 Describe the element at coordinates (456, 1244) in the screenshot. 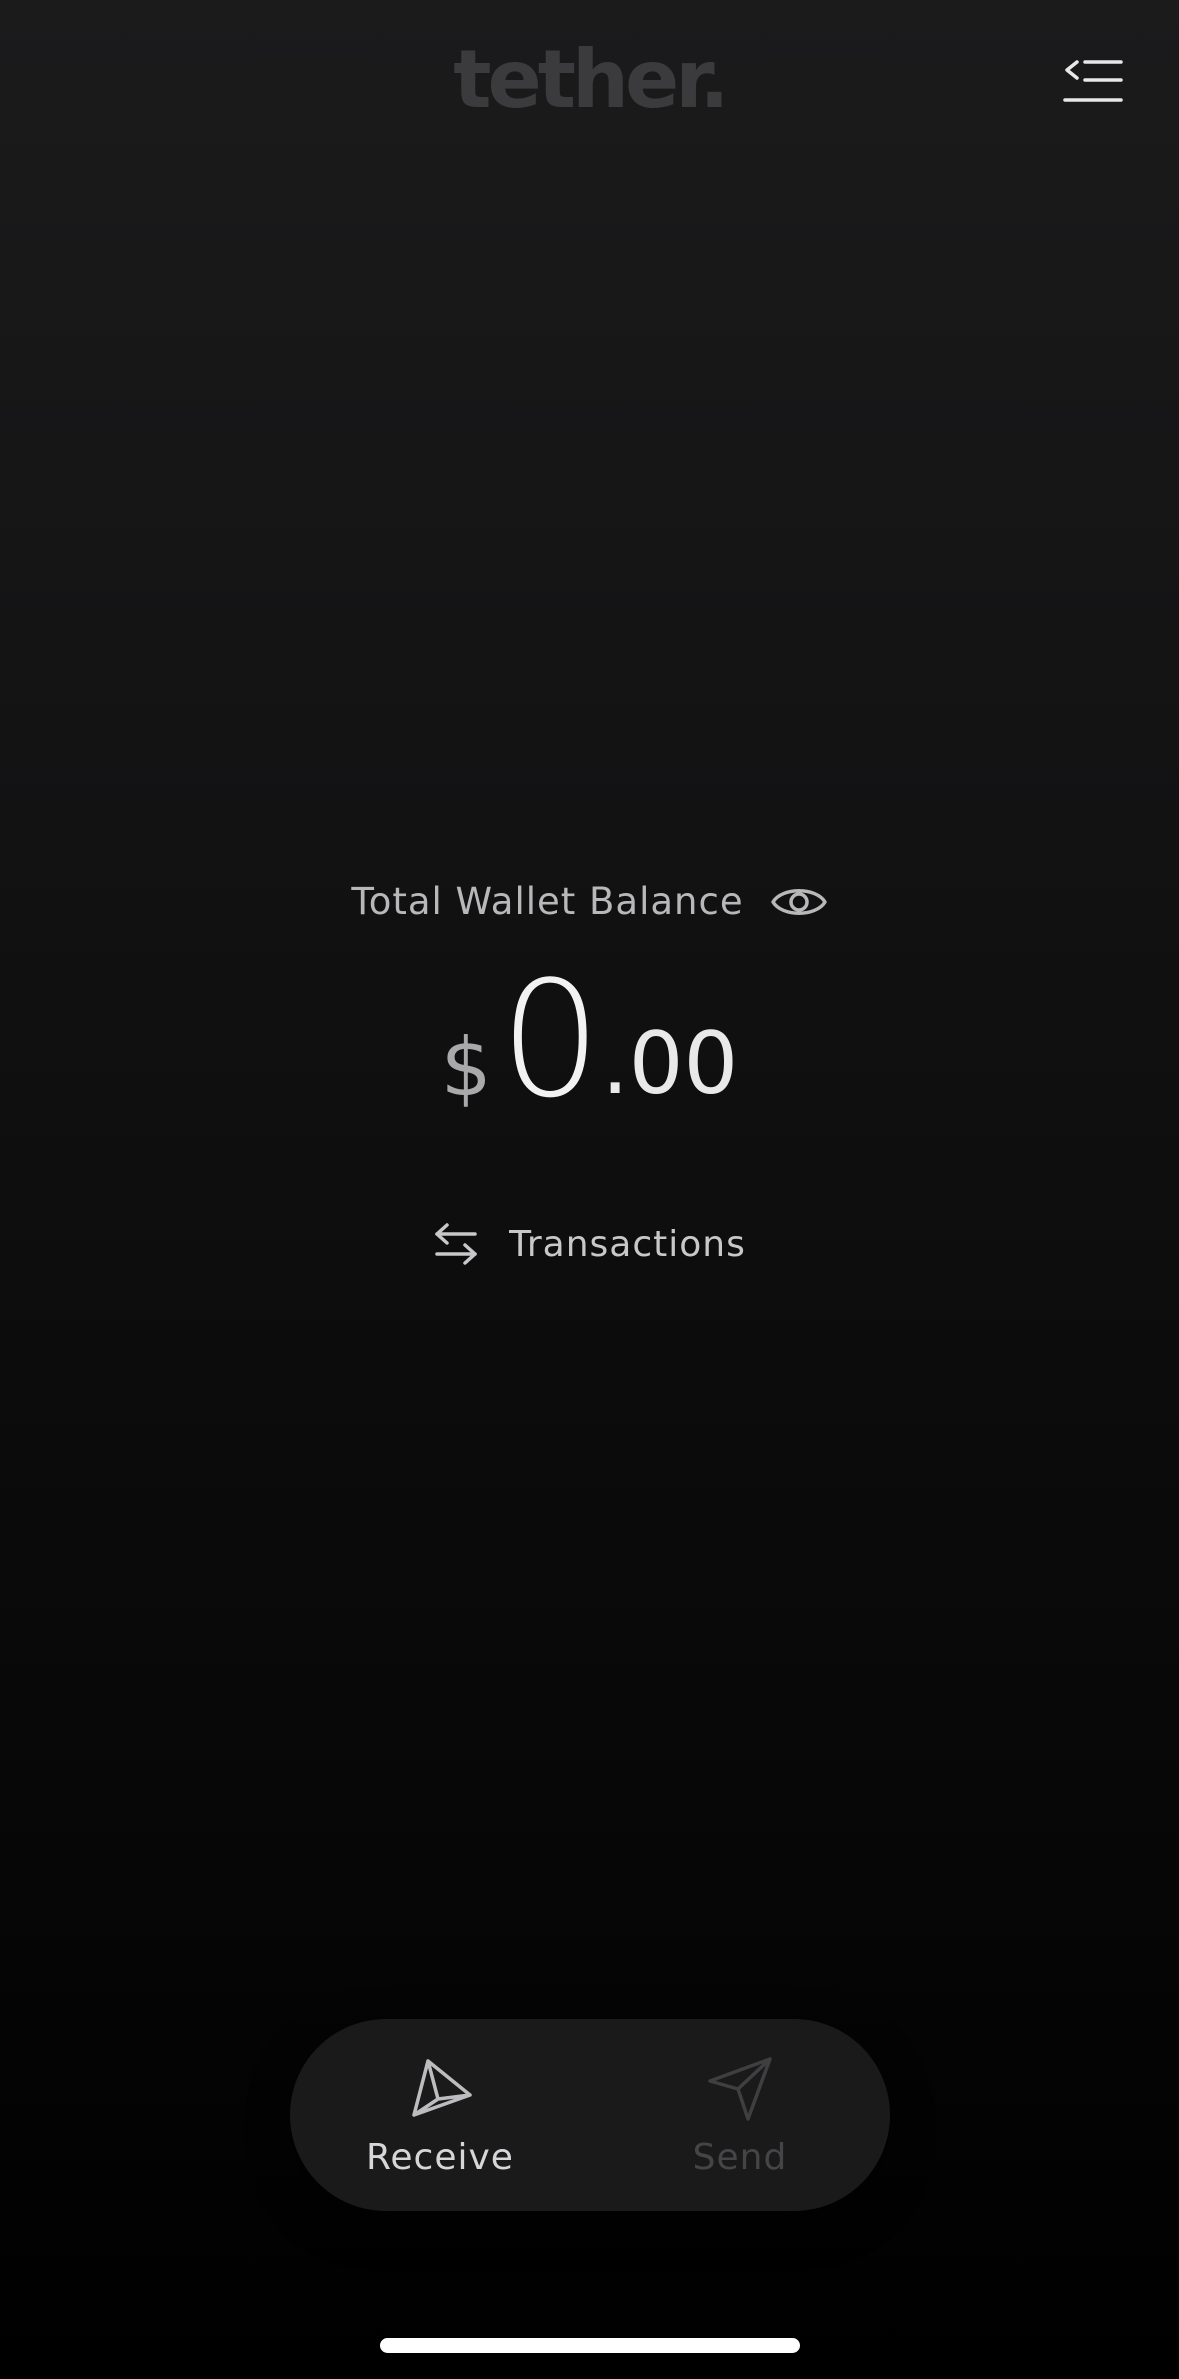

I see `swap-arrows-icon` at that location.